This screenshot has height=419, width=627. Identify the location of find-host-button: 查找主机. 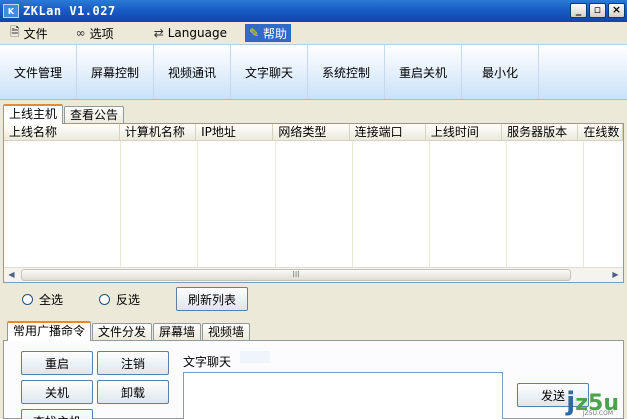
(57, 414).